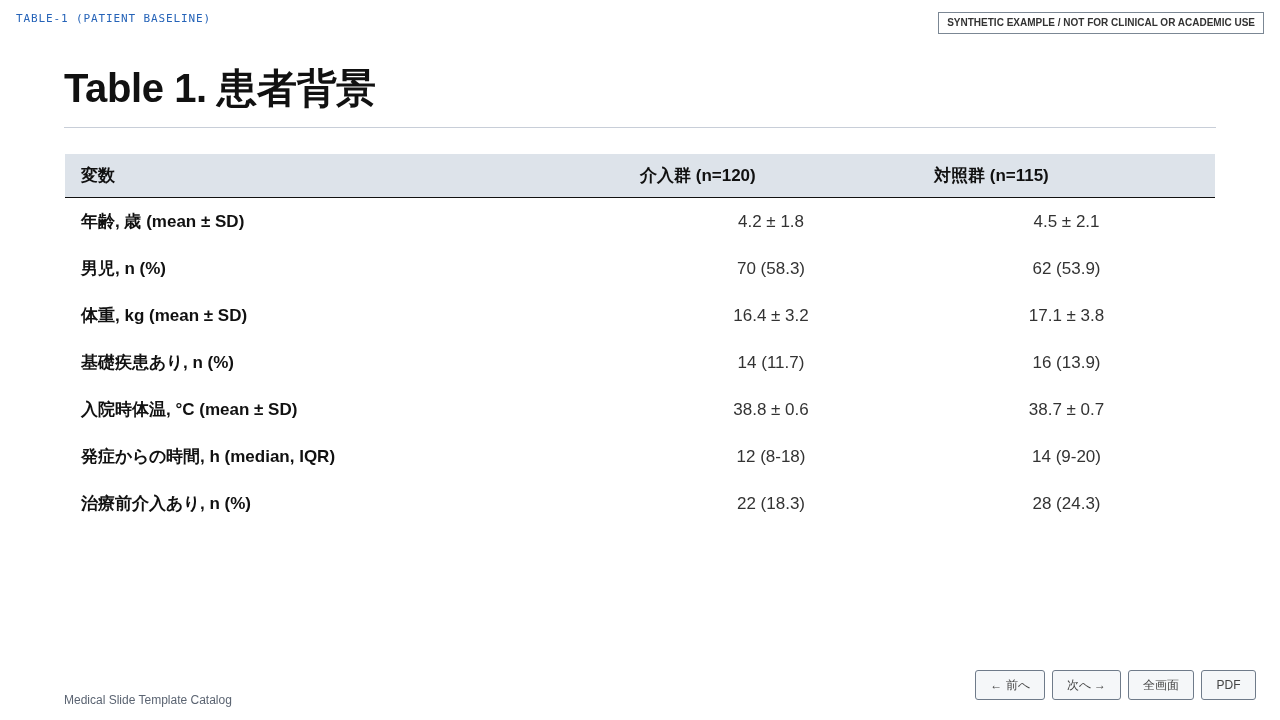 The height and width of the screenshot is (720, 1280). Describe the element at coordinates (163, 221) in the screenshot. I see `table-cell: 年齢, 歳 (mean ± SD)` at that location.